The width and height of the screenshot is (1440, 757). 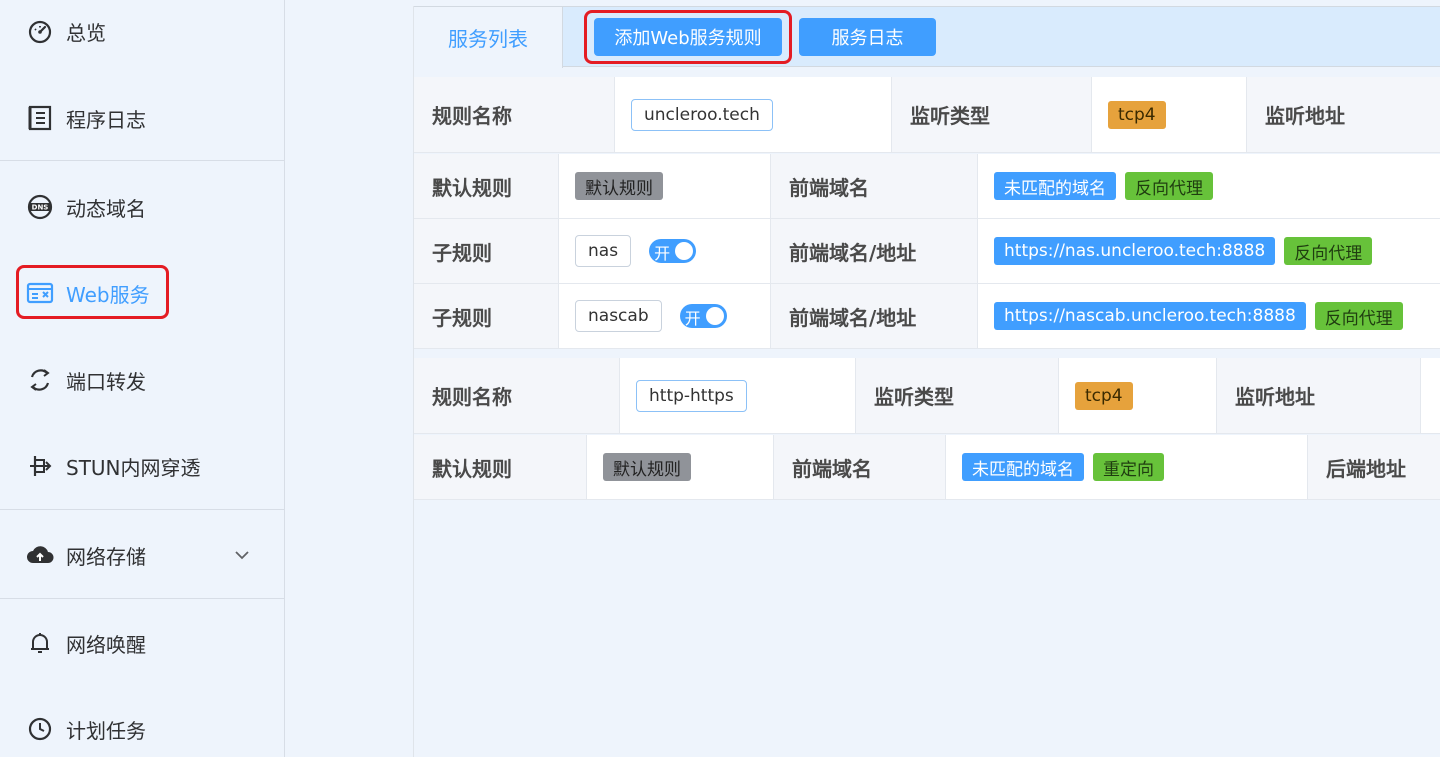 What do you see at coordinates (242, 555) in the screenshot?
I see `chevron-down-icon` at bounding box center [242, 555].